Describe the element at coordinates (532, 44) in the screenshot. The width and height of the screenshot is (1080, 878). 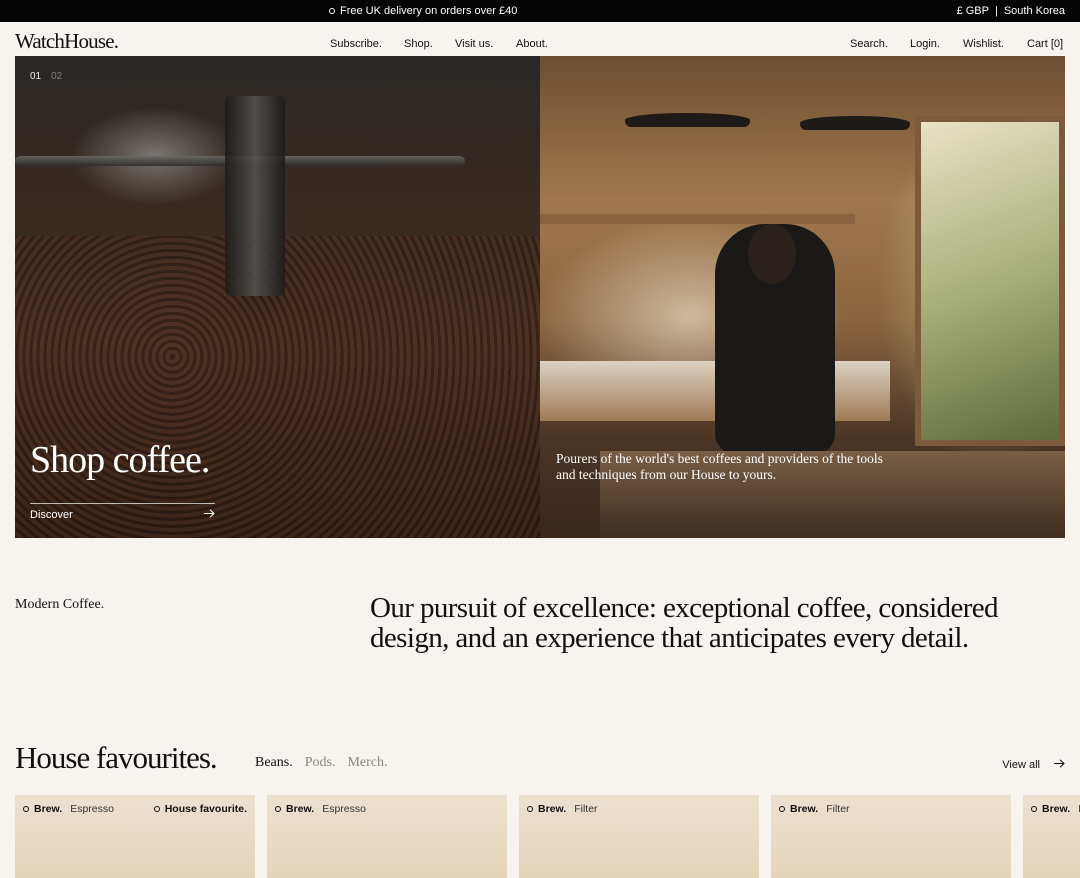
I see `nav-link-about: About.` at that location.